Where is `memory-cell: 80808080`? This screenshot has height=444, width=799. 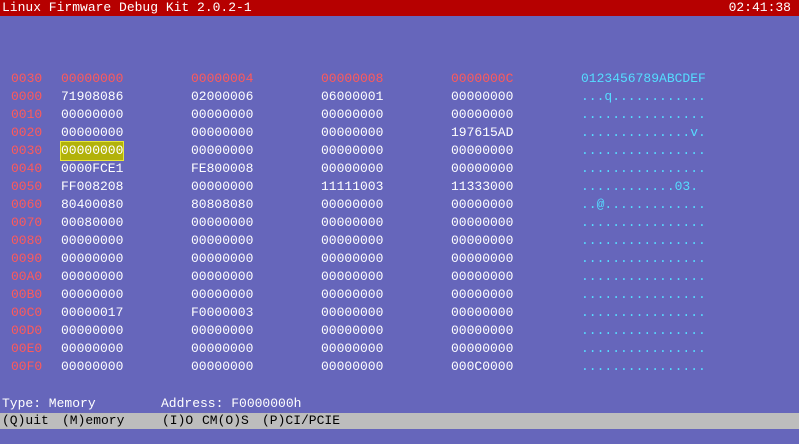 memory-cell: 80808080 is located at coordinates (222, 205).